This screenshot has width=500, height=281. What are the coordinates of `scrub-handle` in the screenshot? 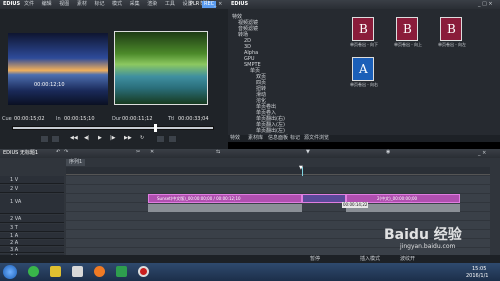 It's located at (155, 128).